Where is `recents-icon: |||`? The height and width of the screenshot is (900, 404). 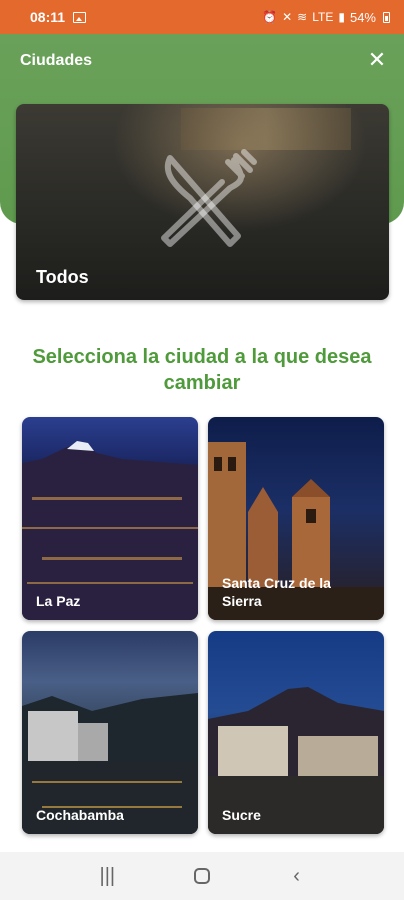 recents-icon: ||| is located at coordinates (107, 876).